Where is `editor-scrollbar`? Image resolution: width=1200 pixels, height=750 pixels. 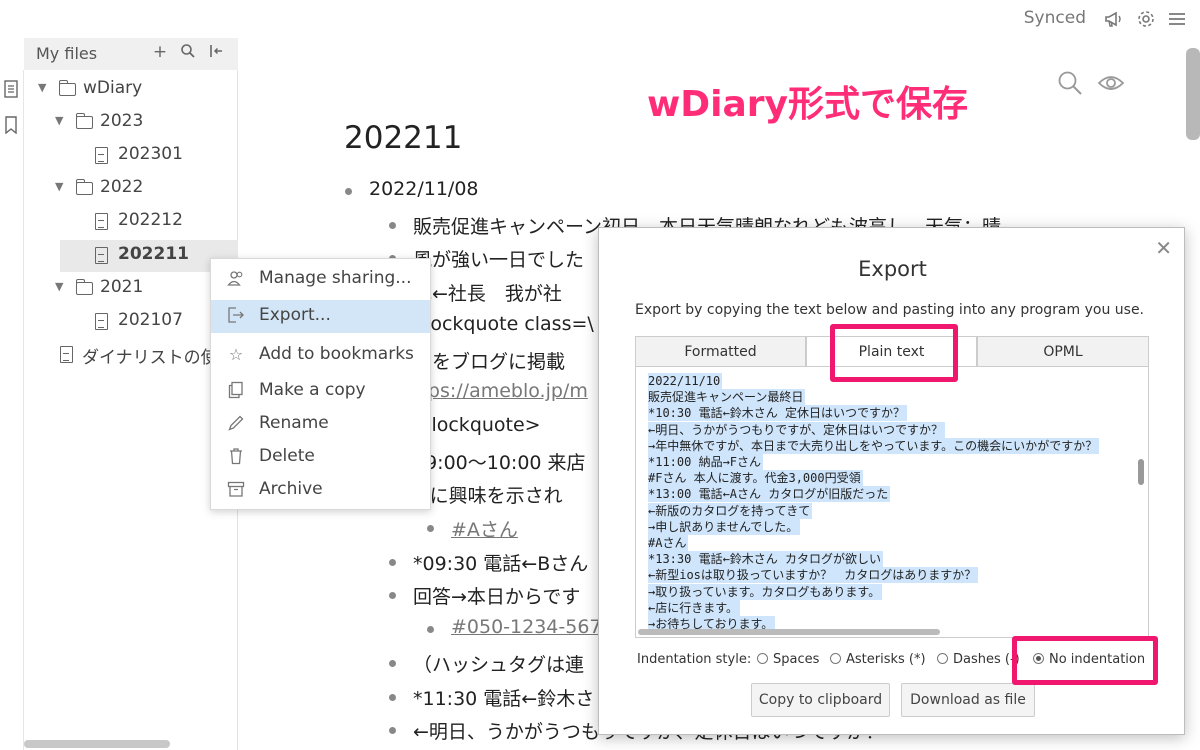 editor-scrollbar is located at coordinates (1193, 94).